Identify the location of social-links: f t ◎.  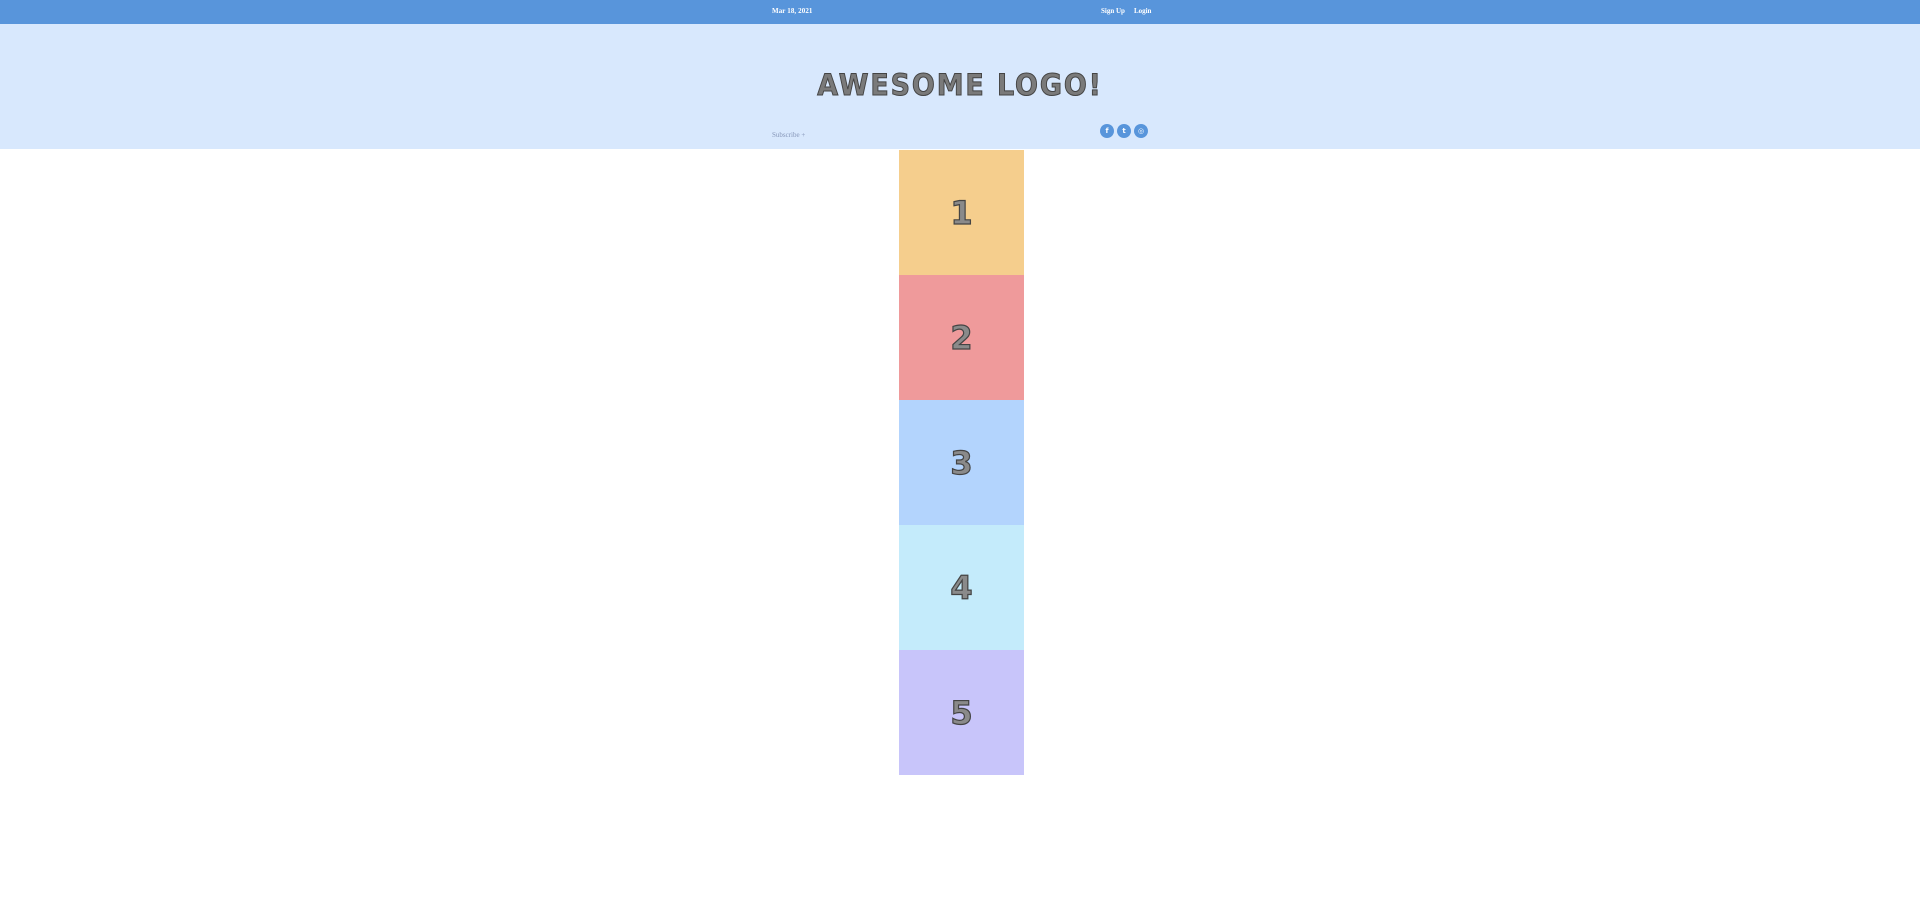
(1124, 131).